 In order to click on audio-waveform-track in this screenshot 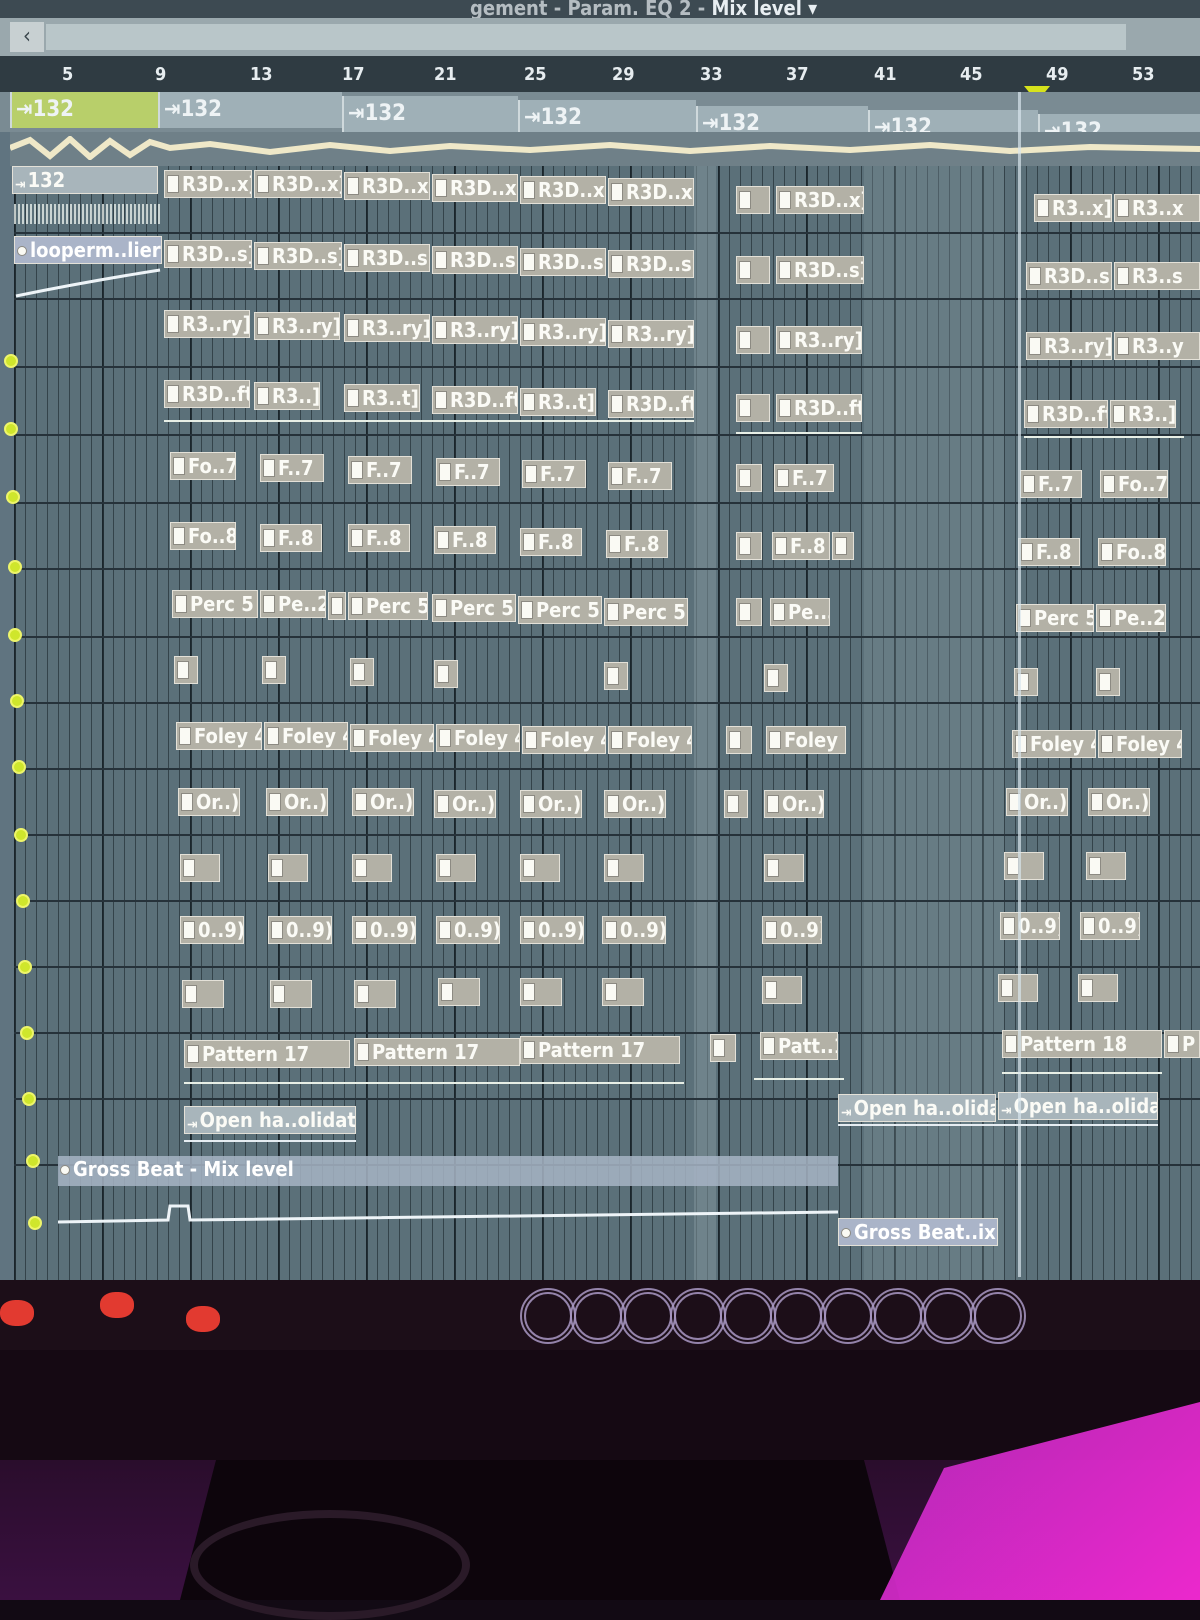, I will do `click(605, 149)`.